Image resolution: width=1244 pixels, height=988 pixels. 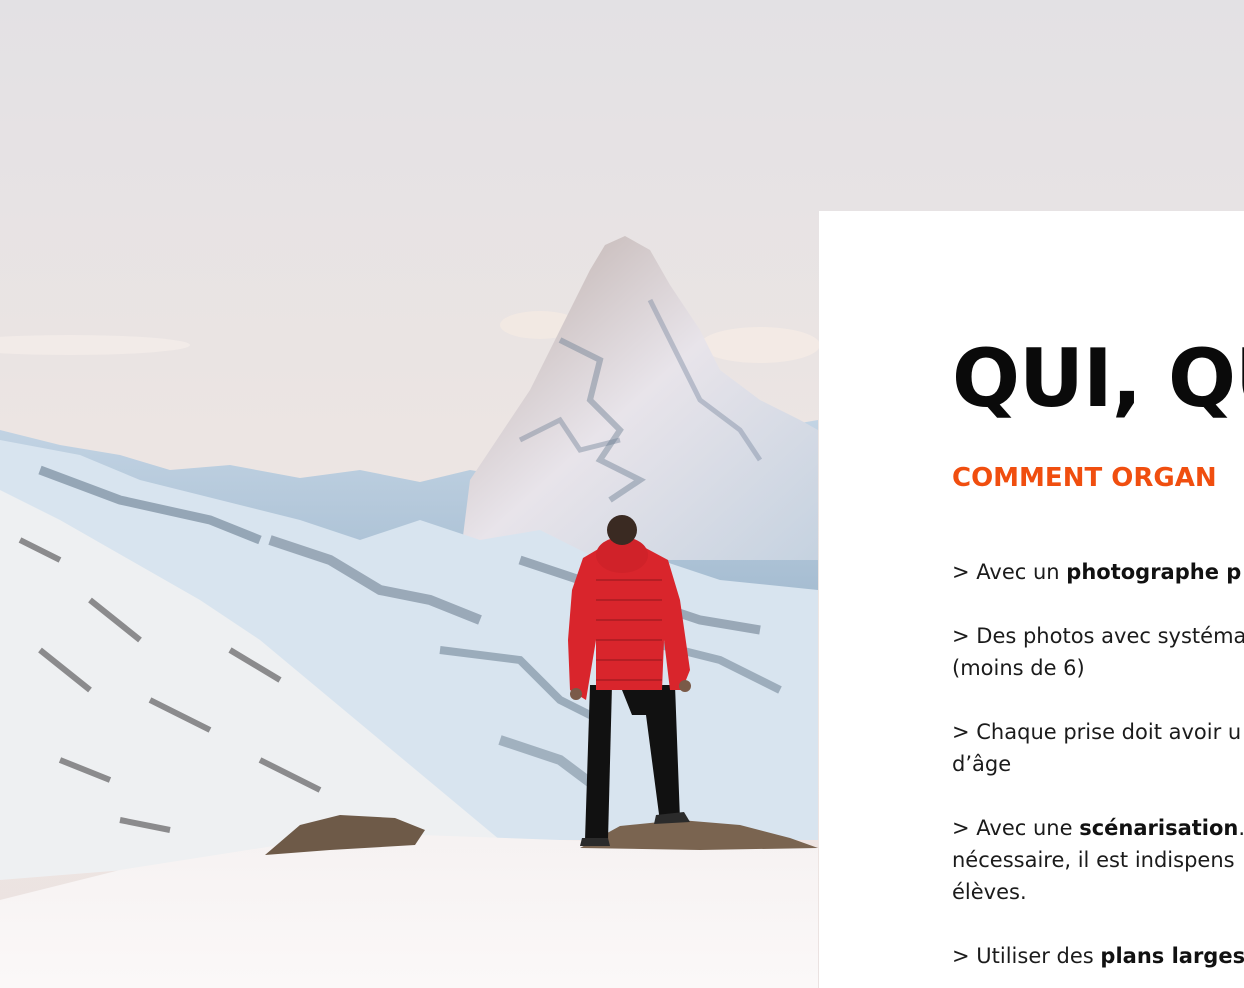 What do you see at coordinates (1098, 378) in the screenshot?
I see `page-title: QUI, QU` at bounding box center [1098, 378].